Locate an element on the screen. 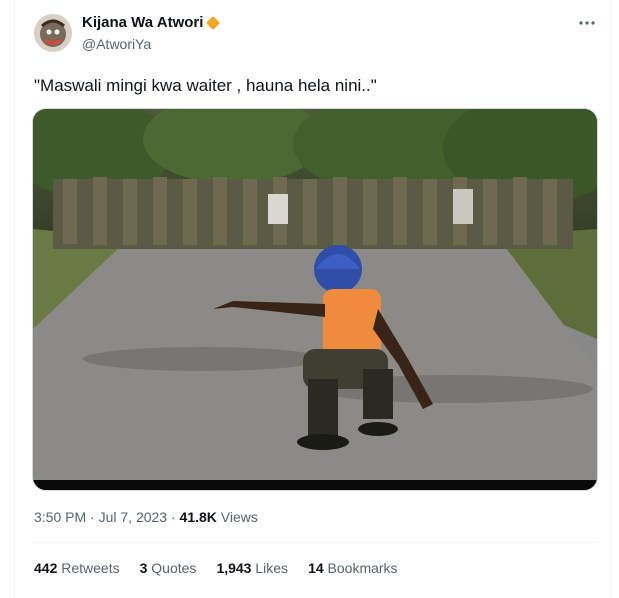 Image resolution: width=619 pixels, height=598 pixels. likes-count: 1,943 is located at coordinates (234, 568).